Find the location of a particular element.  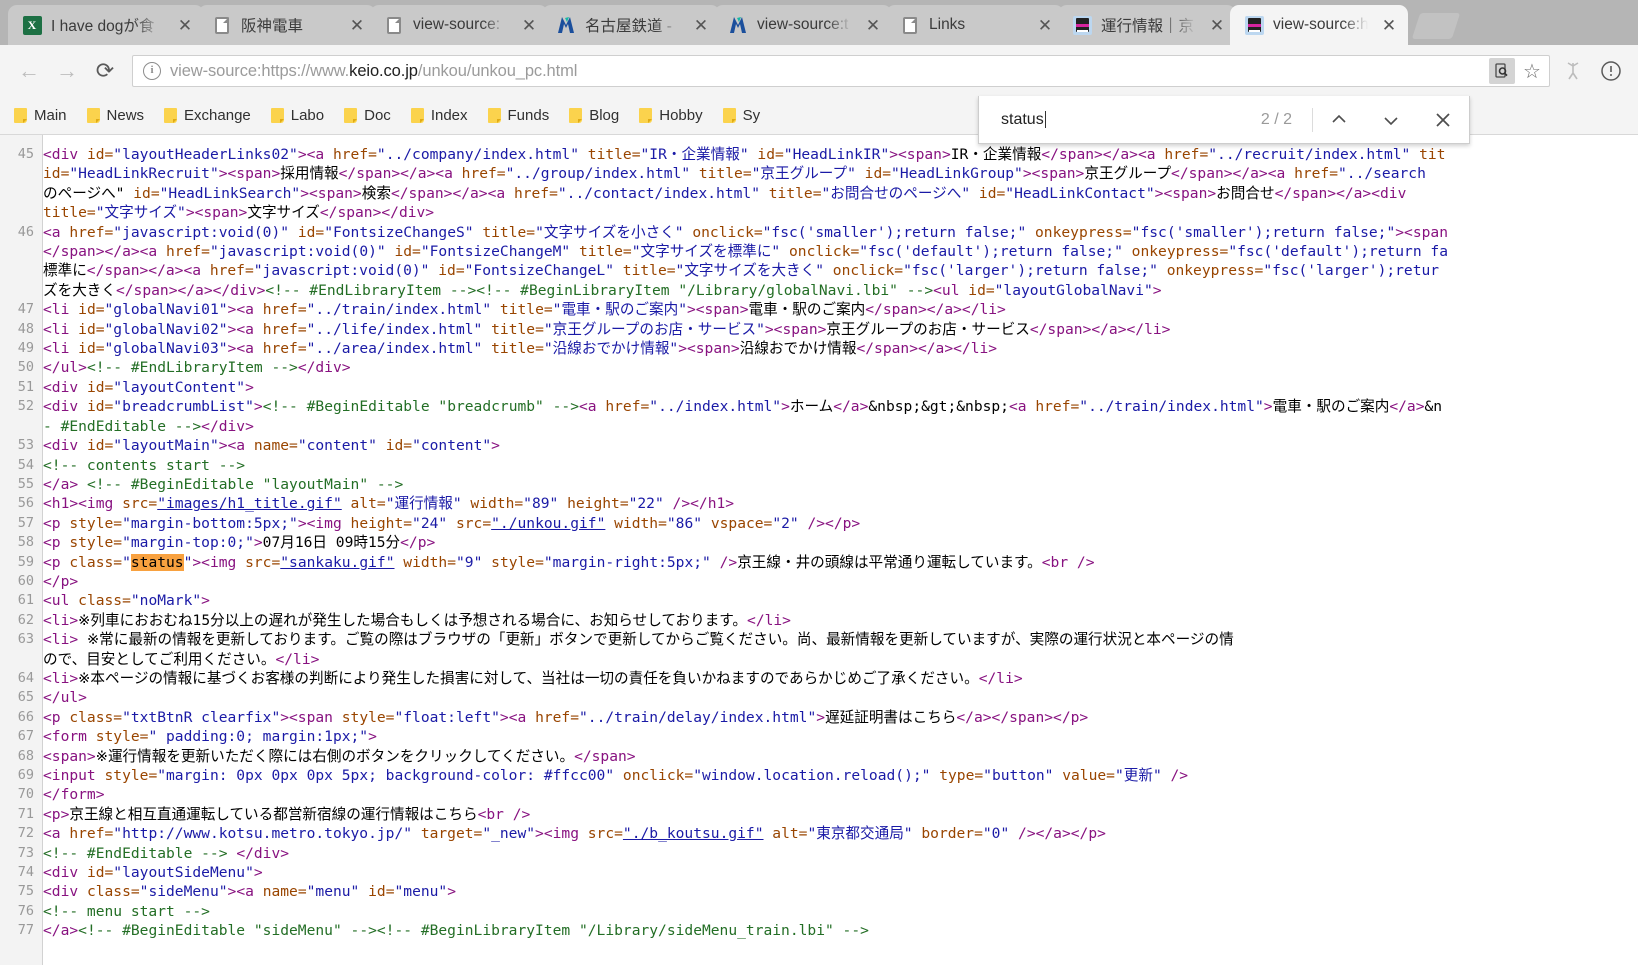

code-token: /></a></p> is located at coordinates (1057, 834).